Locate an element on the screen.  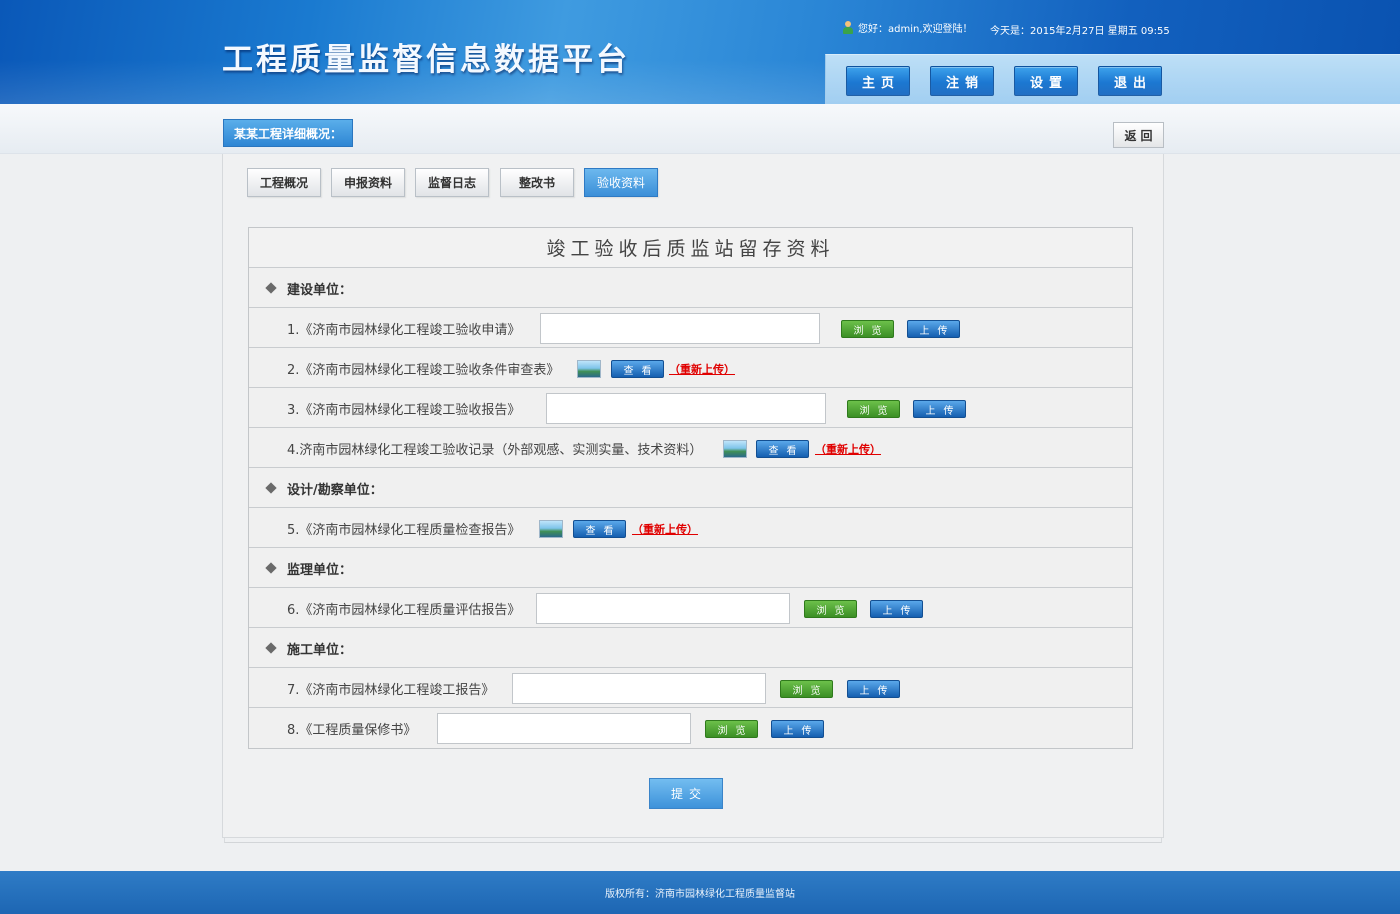
section-construction-unit: 建设单位： is located at coordinates (309, 288).